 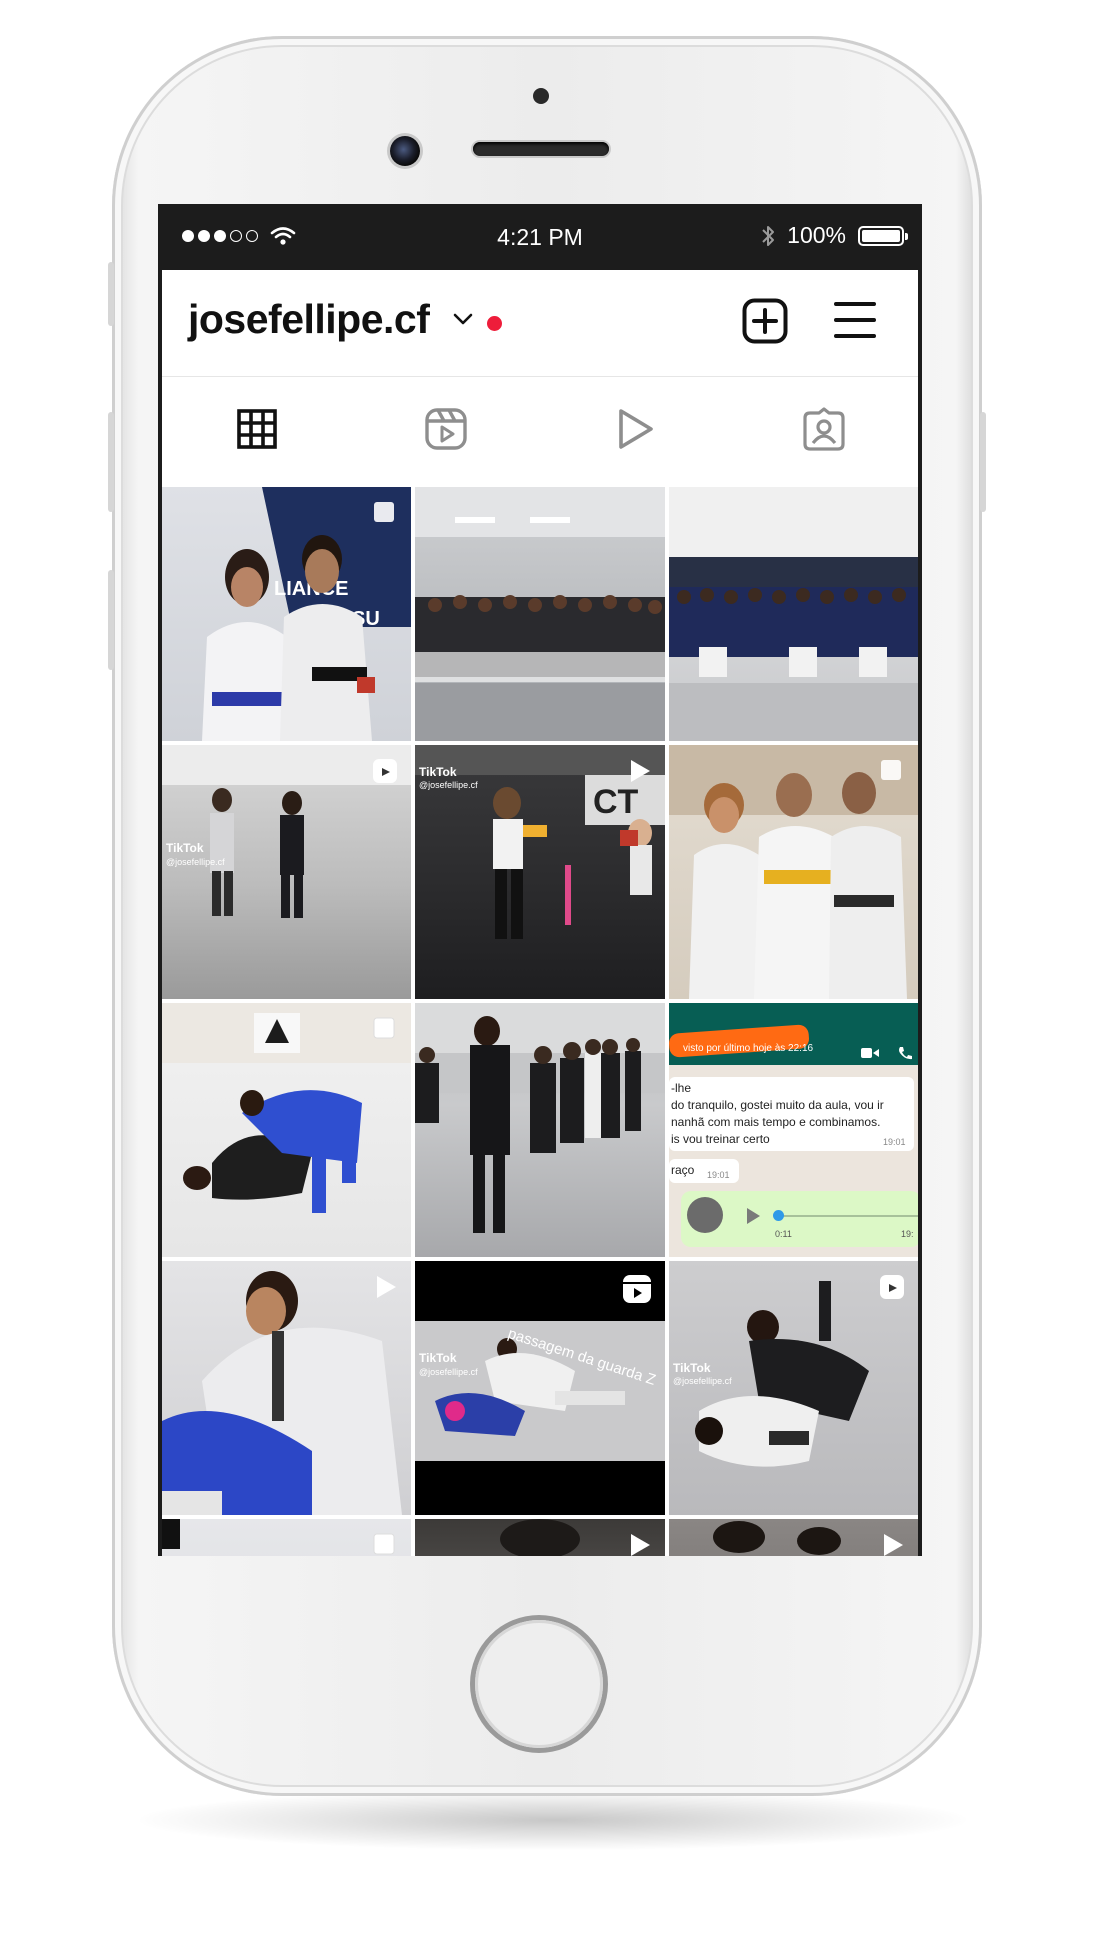 I want to click on notification-dot, so click(x=494, y=323).